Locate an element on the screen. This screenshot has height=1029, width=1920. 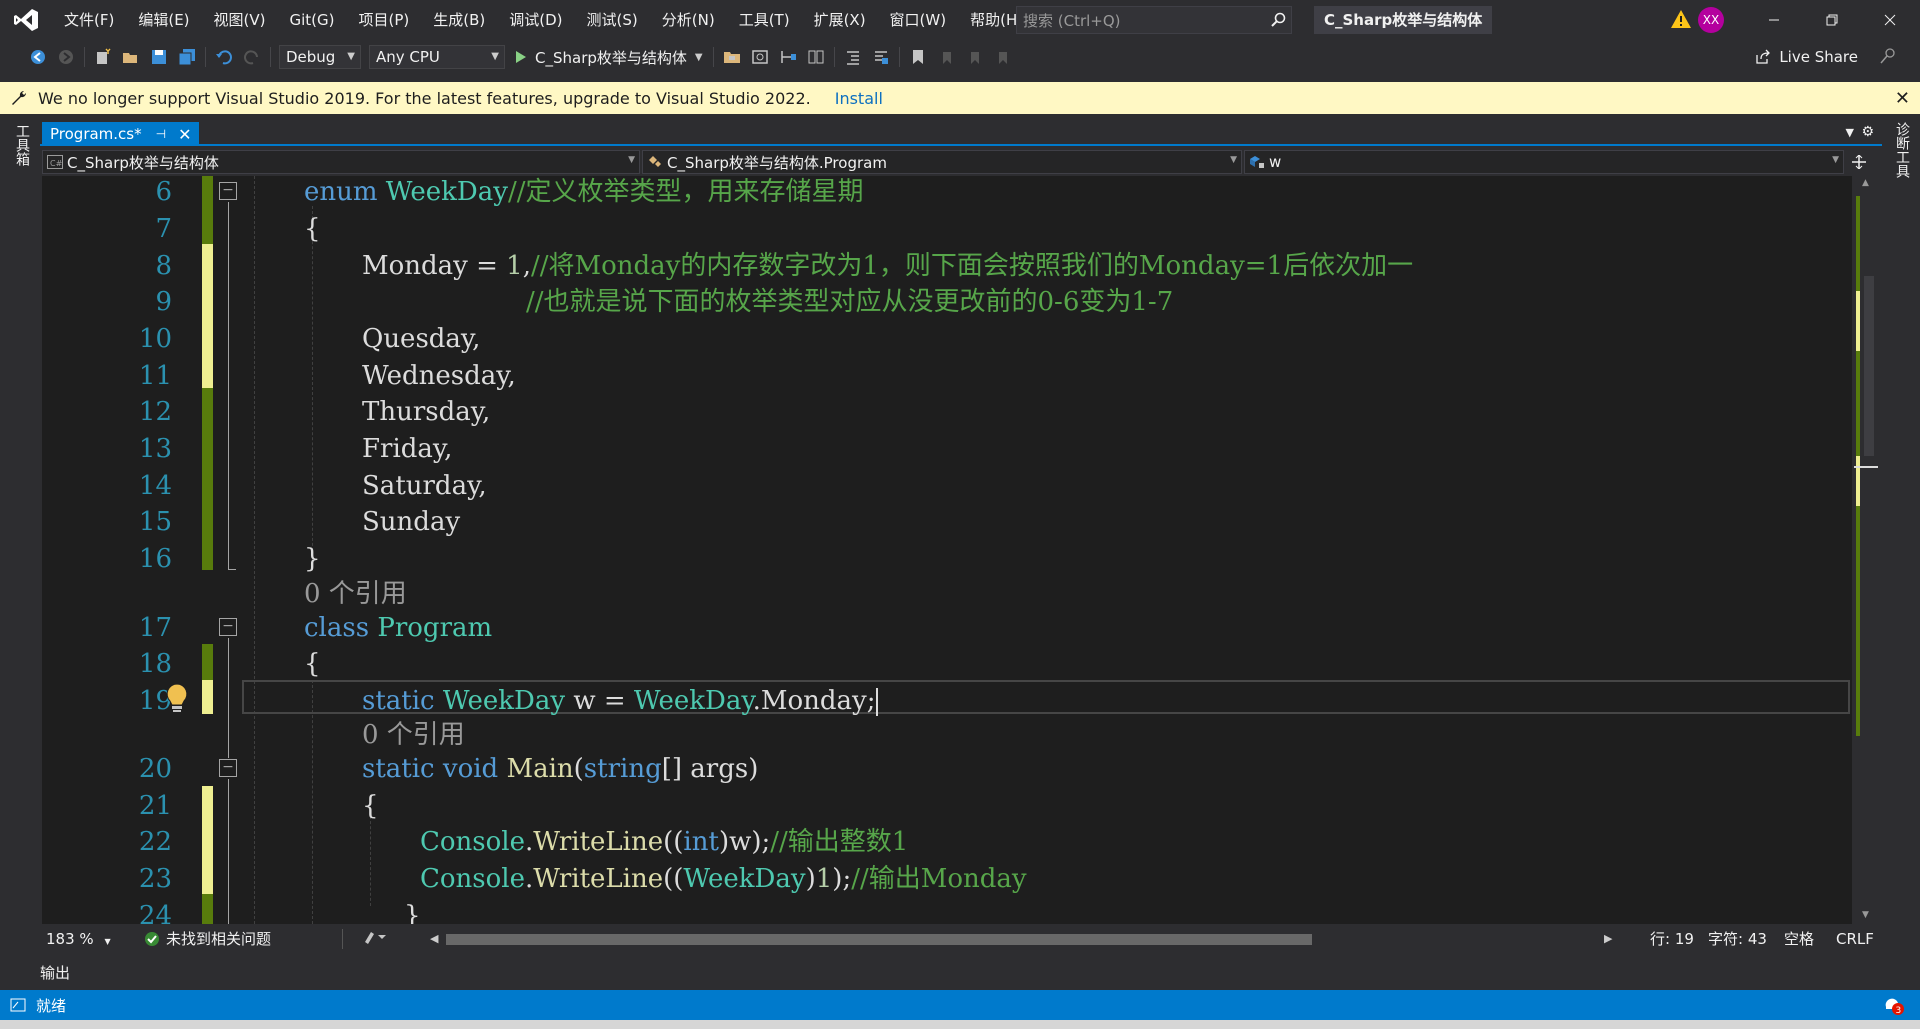
line-number: 23 is located at coordinates (155, 879).